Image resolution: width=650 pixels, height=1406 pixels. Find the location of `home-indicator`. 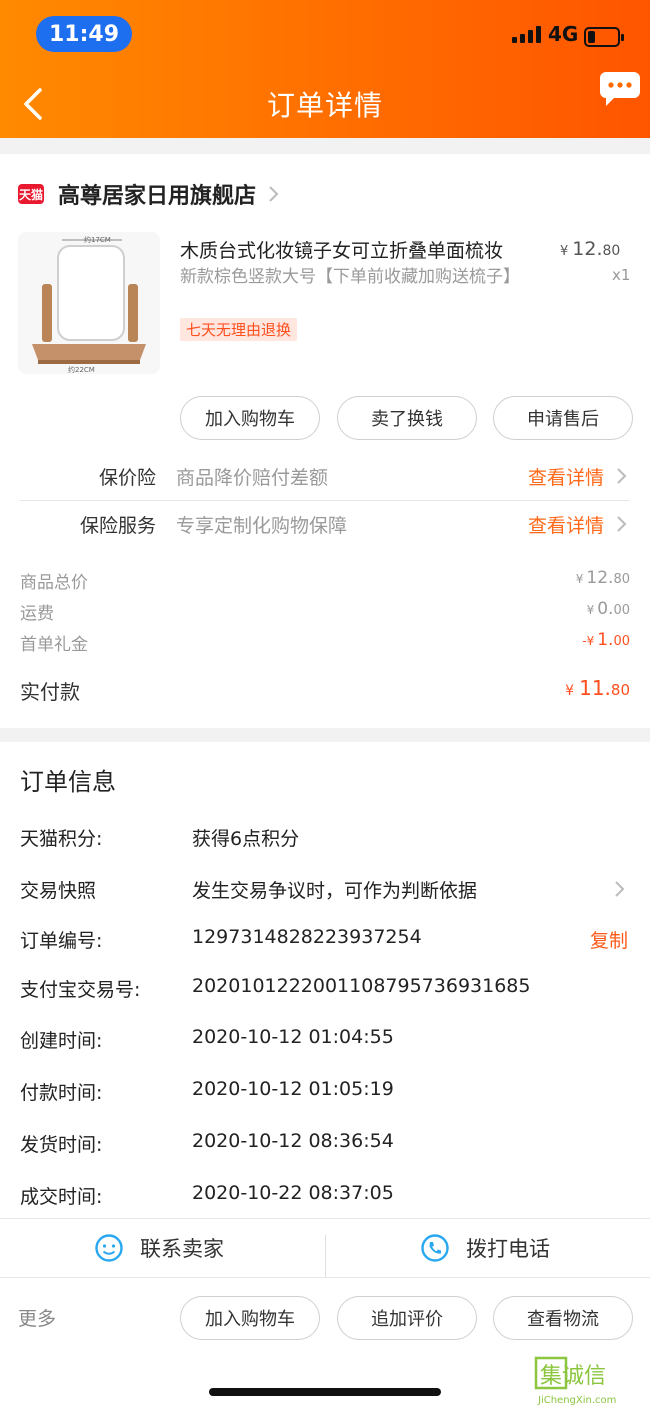

home-indicator is located at coordinates (325, 1392).